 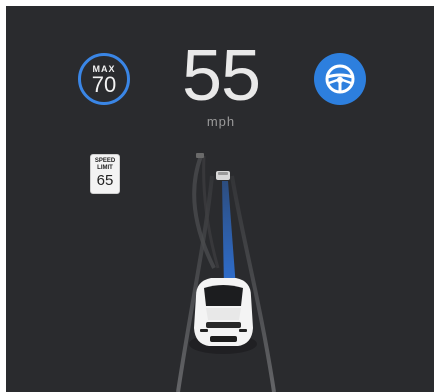 I want to click on speed-limit-sign: SPEED LIMIT 65, so click(x=105, y=174).